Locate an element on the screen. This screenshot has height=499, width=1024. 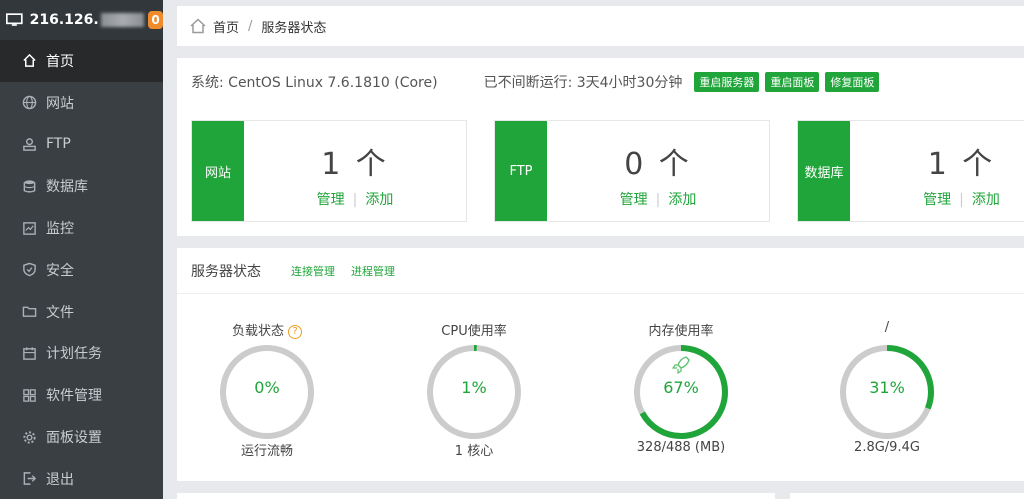
next-panel-left is located at coordinates (476, 496).